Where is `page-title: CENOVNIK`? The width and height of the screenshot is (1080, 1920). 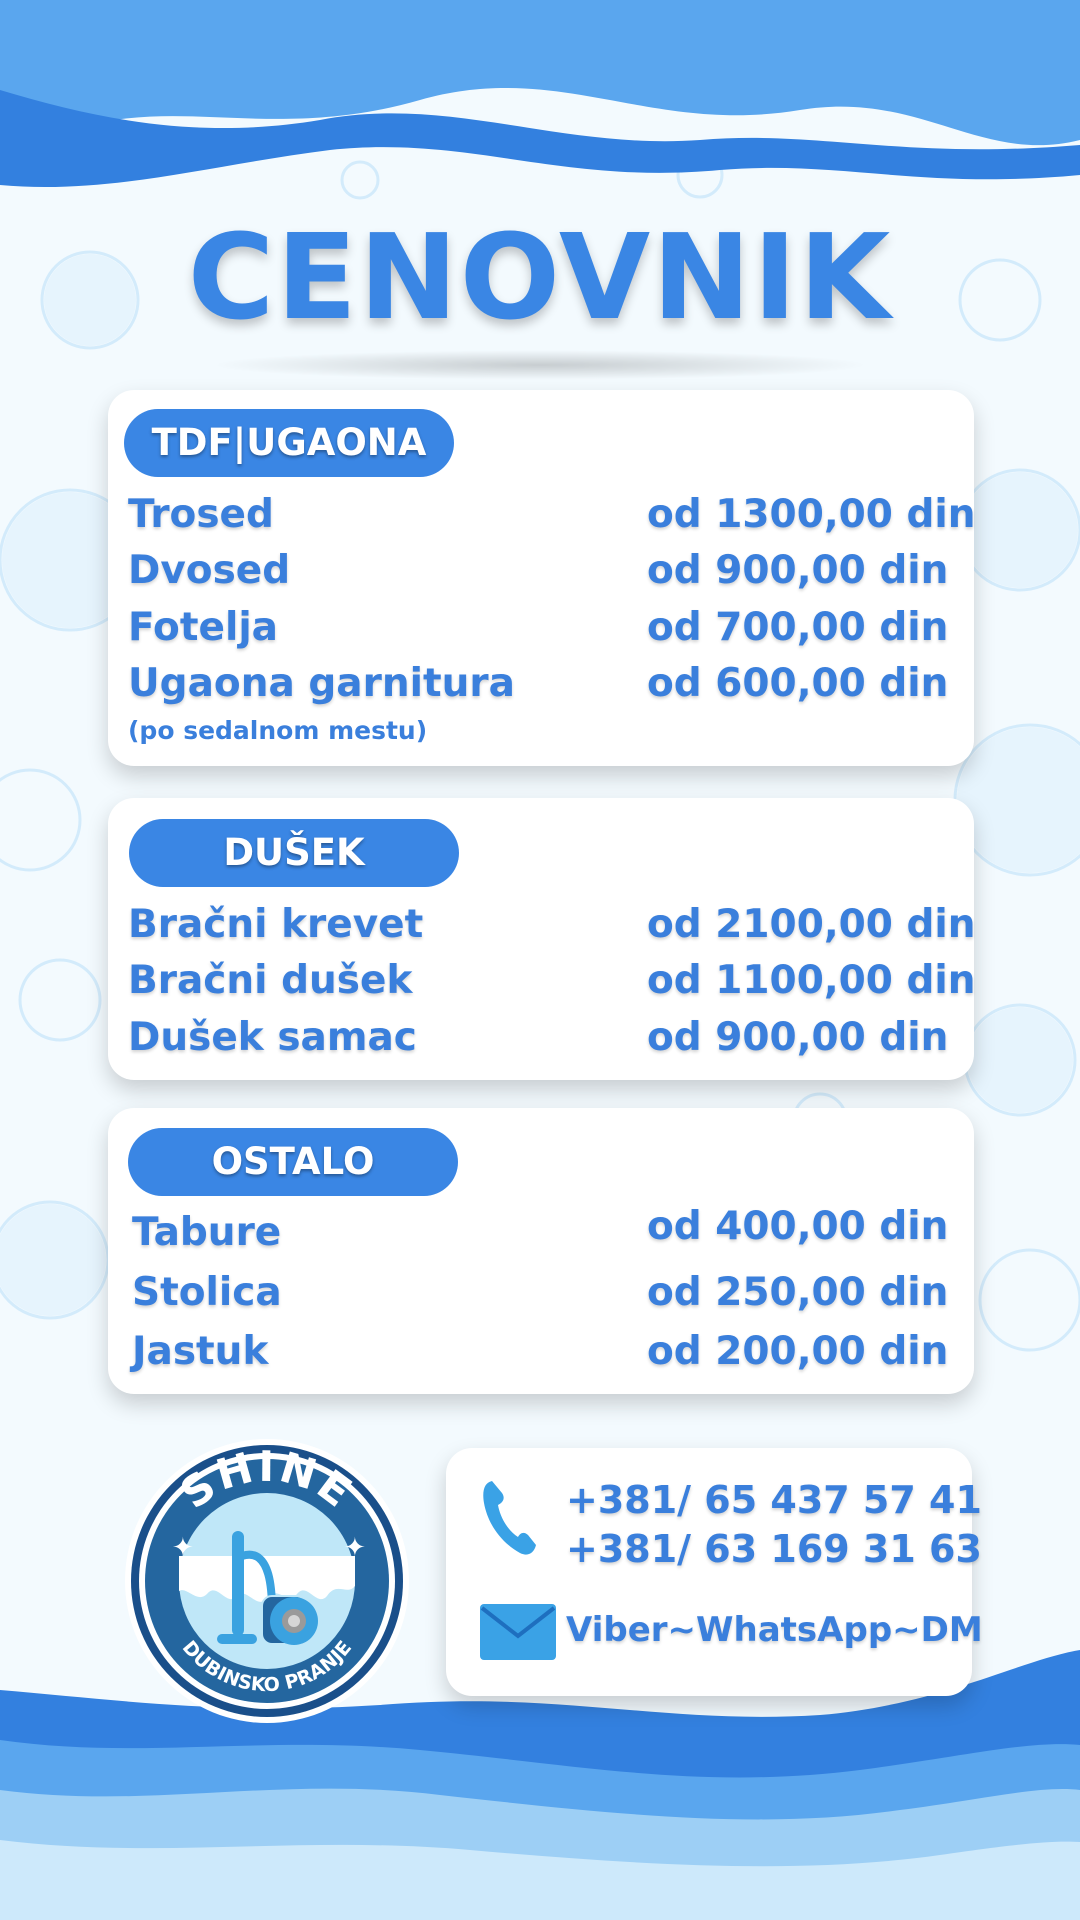 page-title: CENOVNIK is located at coordinates (540, 277).